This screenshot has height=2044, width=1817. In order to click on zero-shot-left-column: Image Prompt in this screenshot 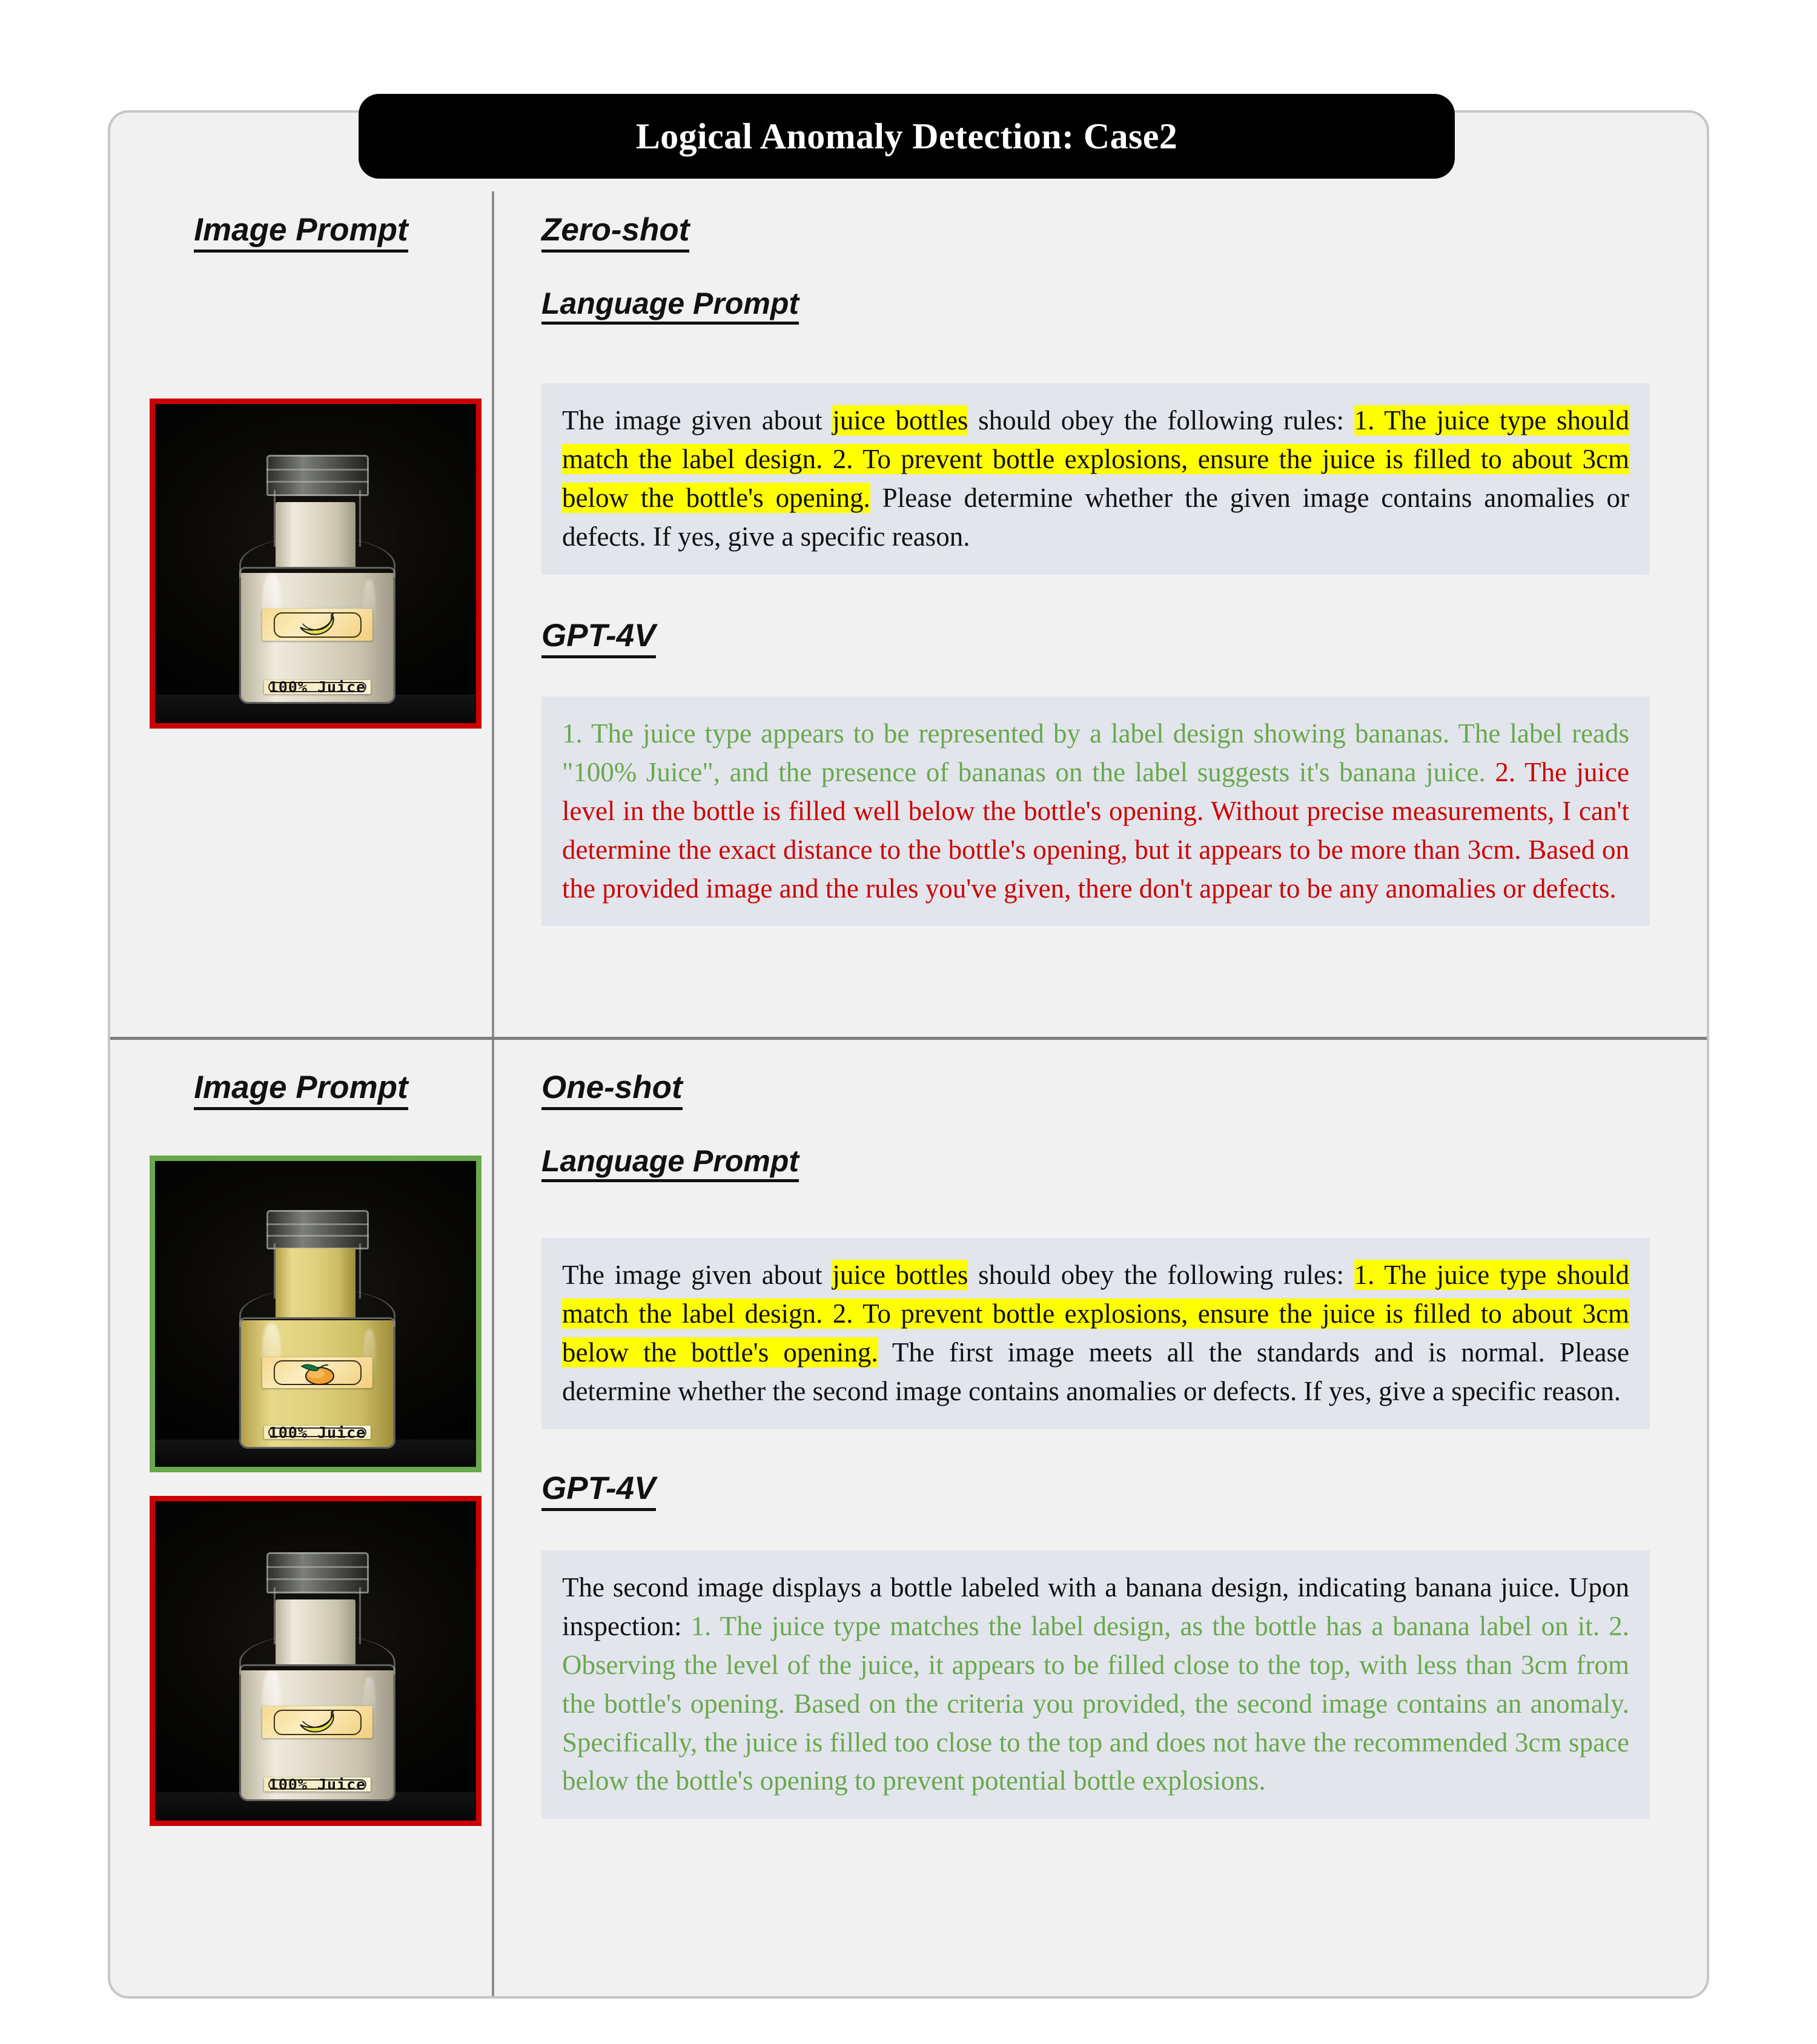, I will do `click(301, 233)`.